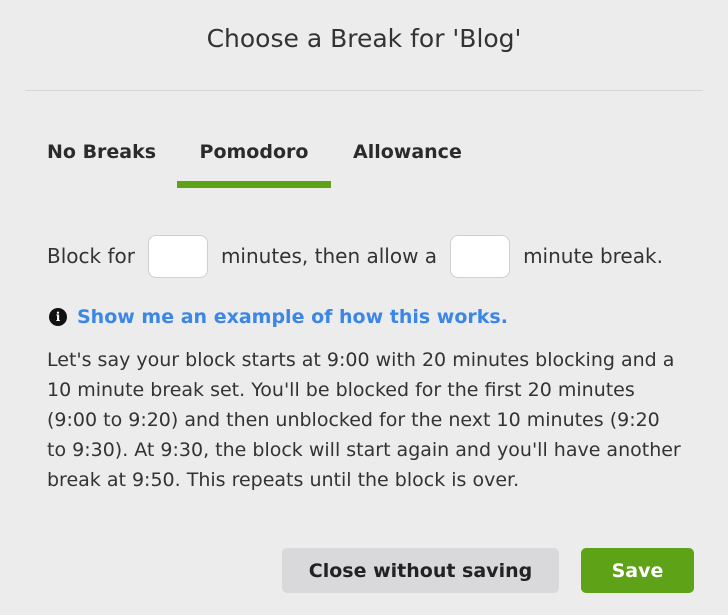  Describe the element at coordinates (480, 256) in the screenshot. I see `break-minutes-input` at that location.